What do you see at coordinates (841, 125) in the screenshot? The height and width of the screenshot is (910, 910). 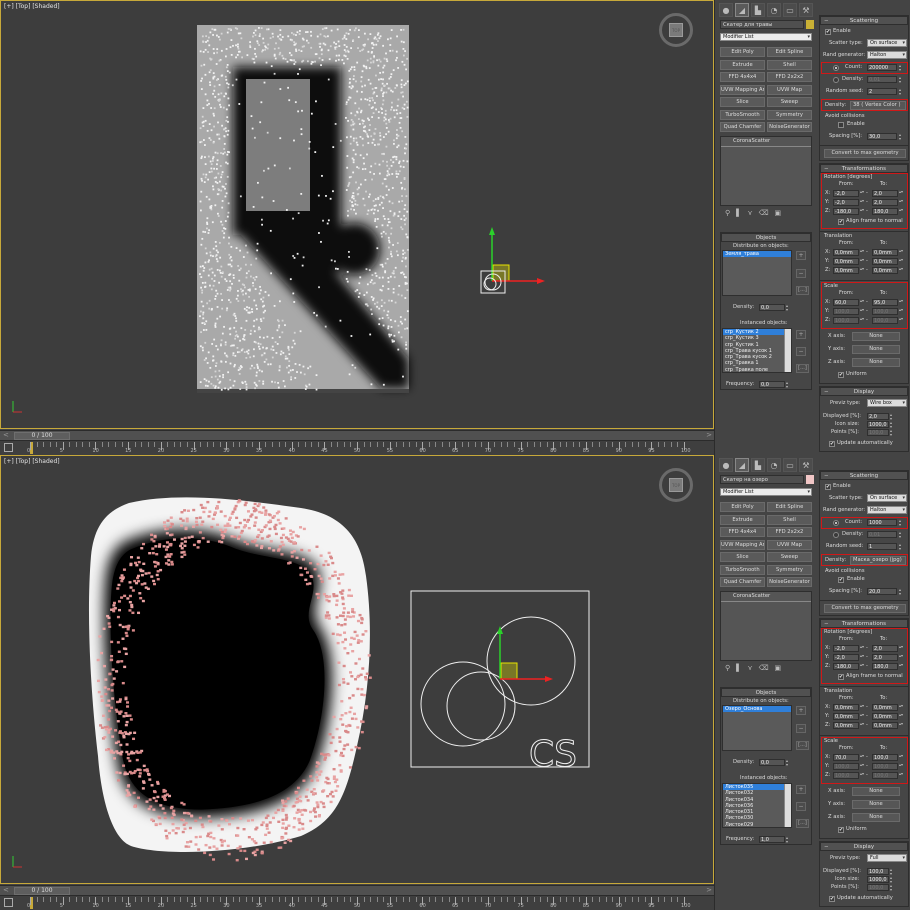 I see `avoid-enable-checkbox` at bounding box center [841, 125].